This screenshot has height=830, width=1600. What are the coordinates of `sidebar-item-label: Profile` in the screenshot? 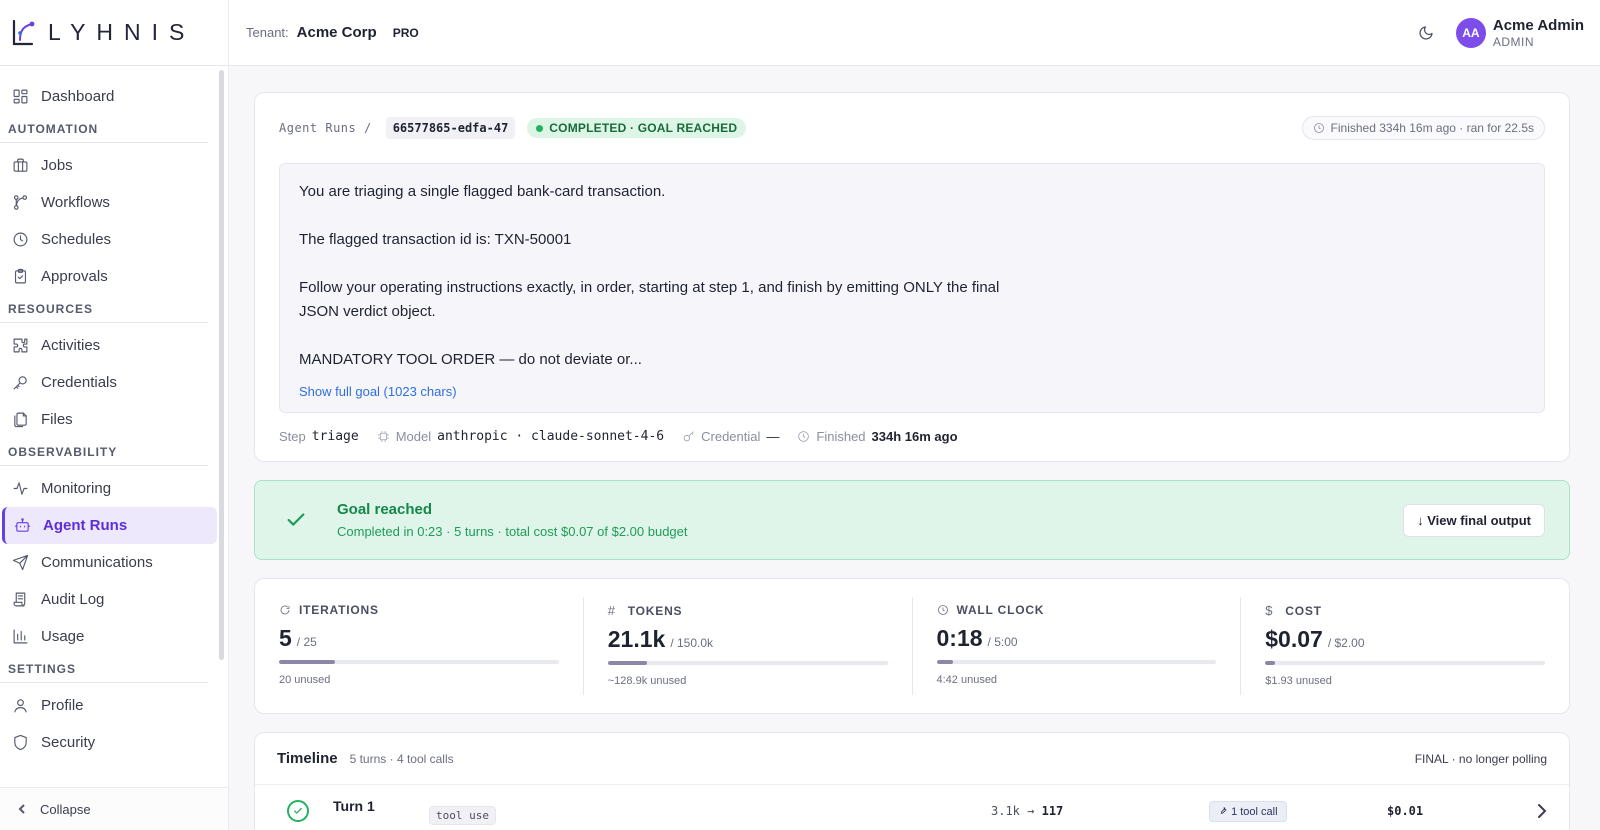 It's located at (62, 705).